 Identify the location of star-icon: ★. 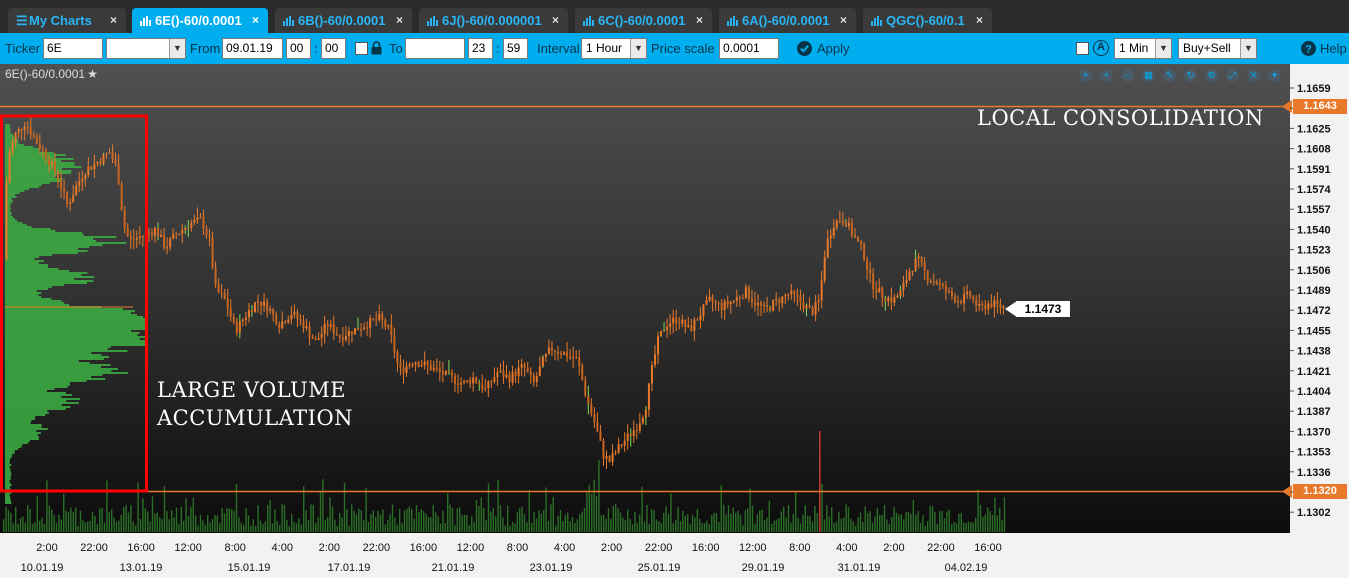
(92, 74).